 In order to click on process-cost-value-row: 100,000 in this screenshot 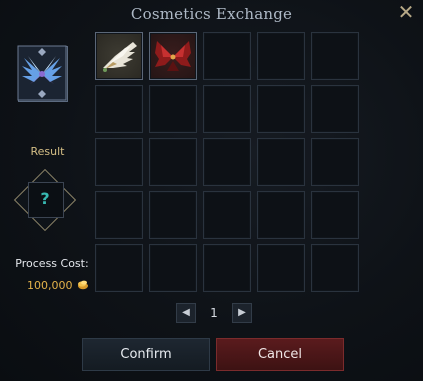, I will do `click(58, 285)`.